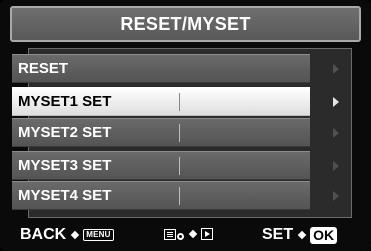 This screenshot has width=371, height=251. I want to click on menu-item-label: MYSET4 SET, so click(65, 195).